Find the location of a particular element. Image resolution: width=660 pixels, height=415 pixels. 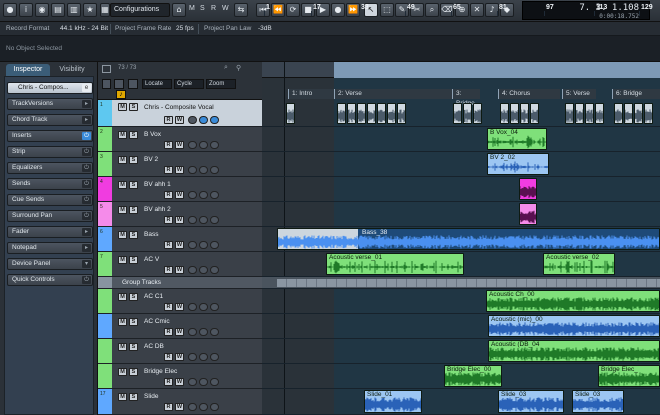

note-icon: ♪ is located at coordinates (121, 94).